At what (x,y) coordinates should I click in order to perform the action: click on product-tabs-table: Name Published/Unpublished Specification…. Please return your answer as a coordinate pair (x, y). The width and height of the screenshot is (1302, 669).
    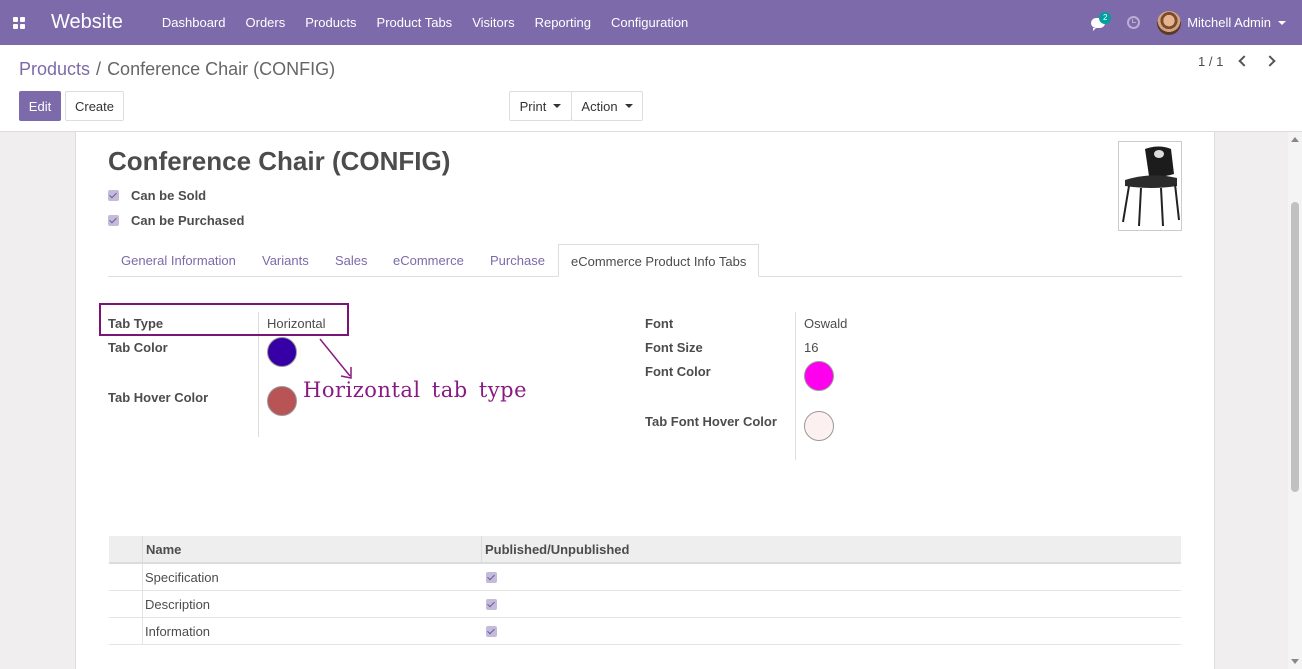
    Looking at the image, I should click on (645, 590).